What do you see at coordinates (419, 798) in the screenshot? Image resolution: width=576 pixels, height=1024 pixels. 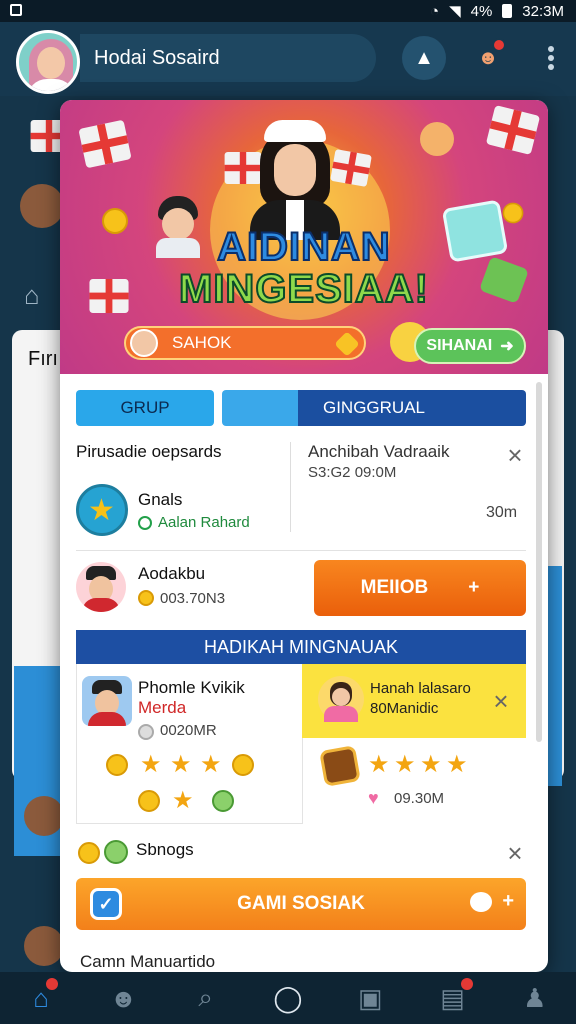 I see `gift-card-sub: 09.30M` at bounding box center [419, 798].